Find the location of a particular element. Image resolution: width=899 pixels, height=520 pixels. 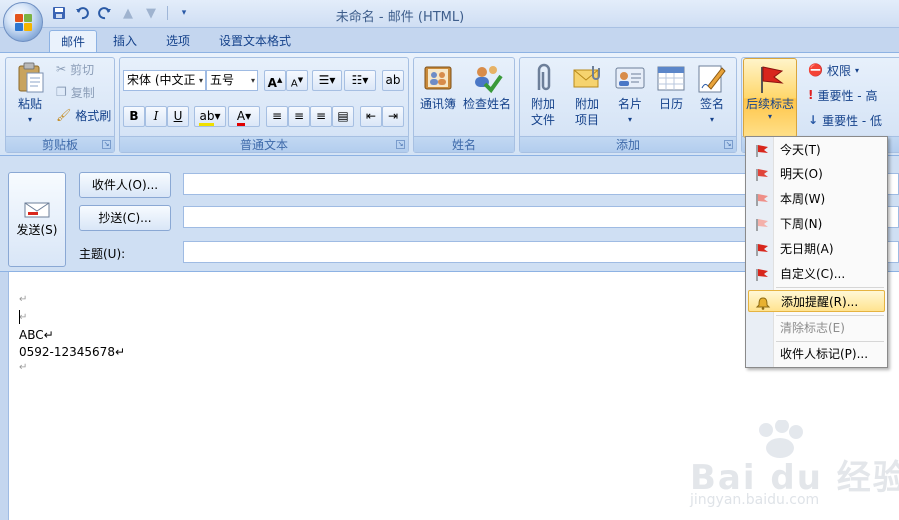

paste-dropdown-icon: ▾ is located at coordinates (29, 119).